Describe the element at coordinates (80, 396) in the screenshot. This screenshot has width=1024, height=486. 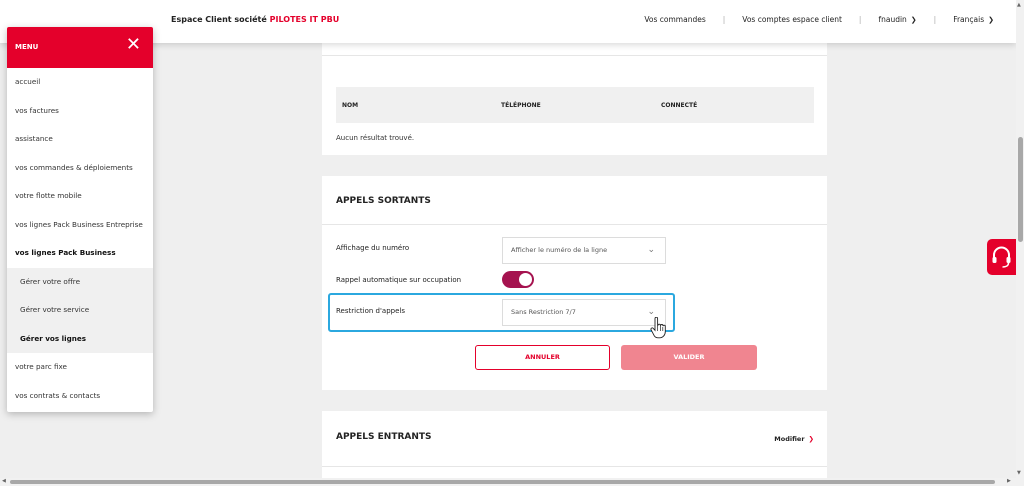
I see `menu-item-contrats: vos contrats & contacts` at that location.